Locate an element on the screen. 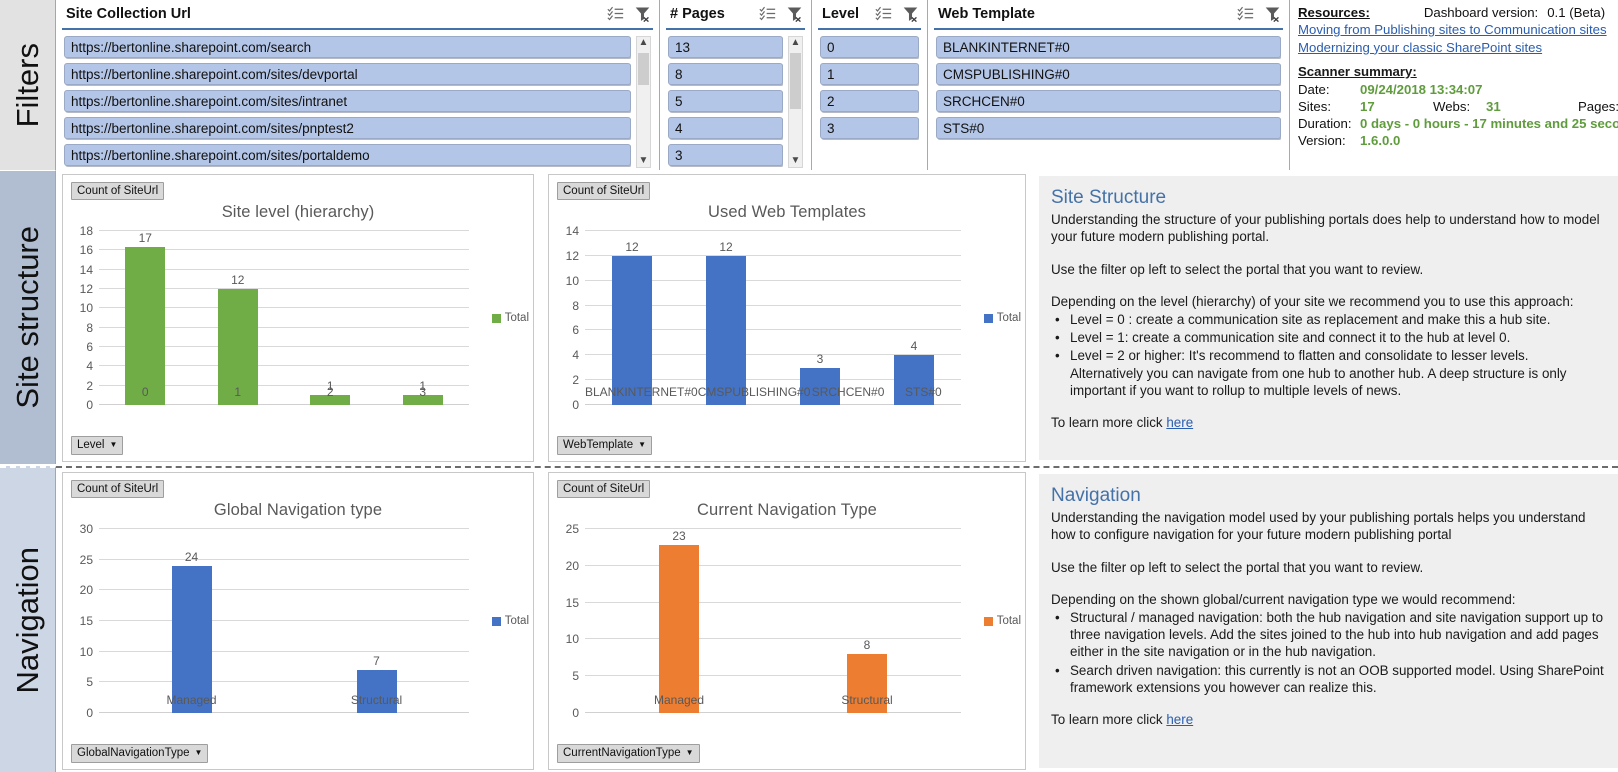 The height and width of the screenshot is (772, 1618). slicer-level: Level 0 1 2 3 is located at coordinates (870, 85).